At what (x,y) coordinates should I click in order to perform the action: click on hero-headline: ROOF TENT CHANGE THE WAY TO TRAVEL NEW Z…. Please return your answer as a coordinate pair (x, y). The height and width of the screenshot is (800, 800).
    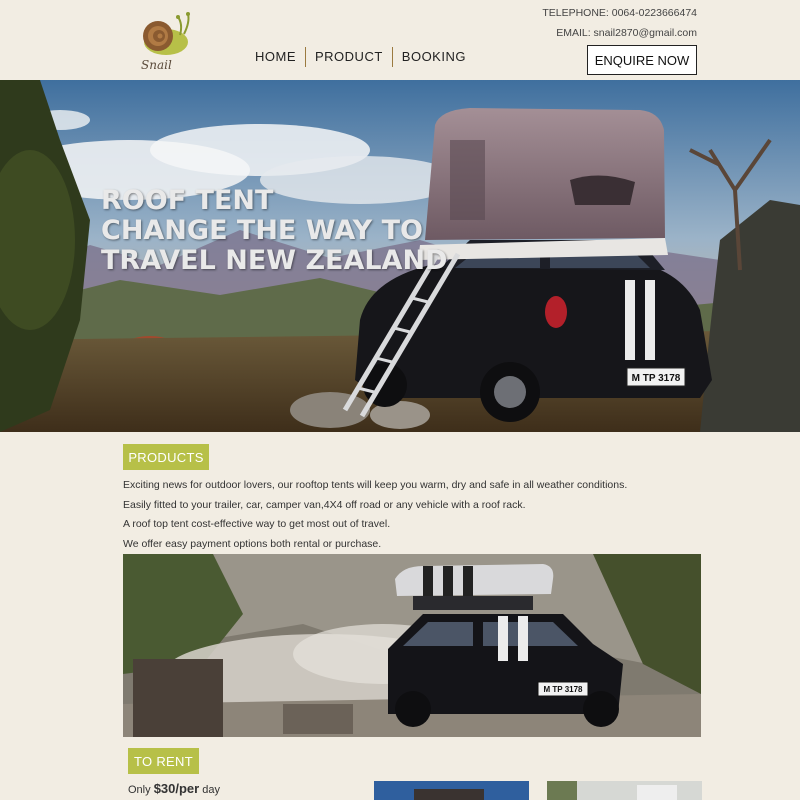
    Looking at the image, I should click on (274, 231).